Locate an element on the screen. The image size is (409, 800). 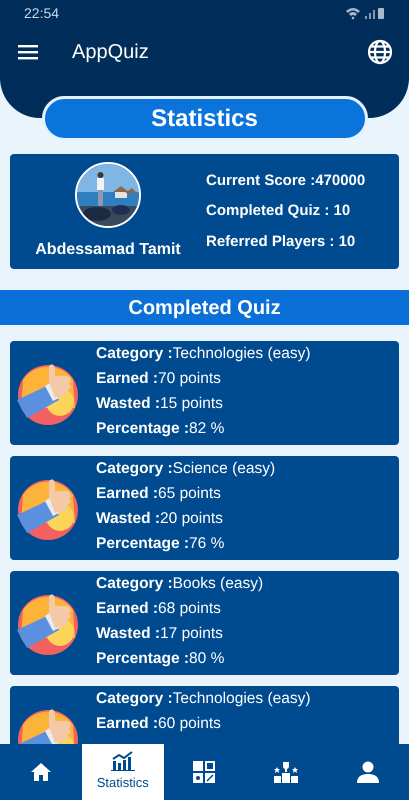
stat-text: Referred Players : 10 is located at coordinates (281, 242).